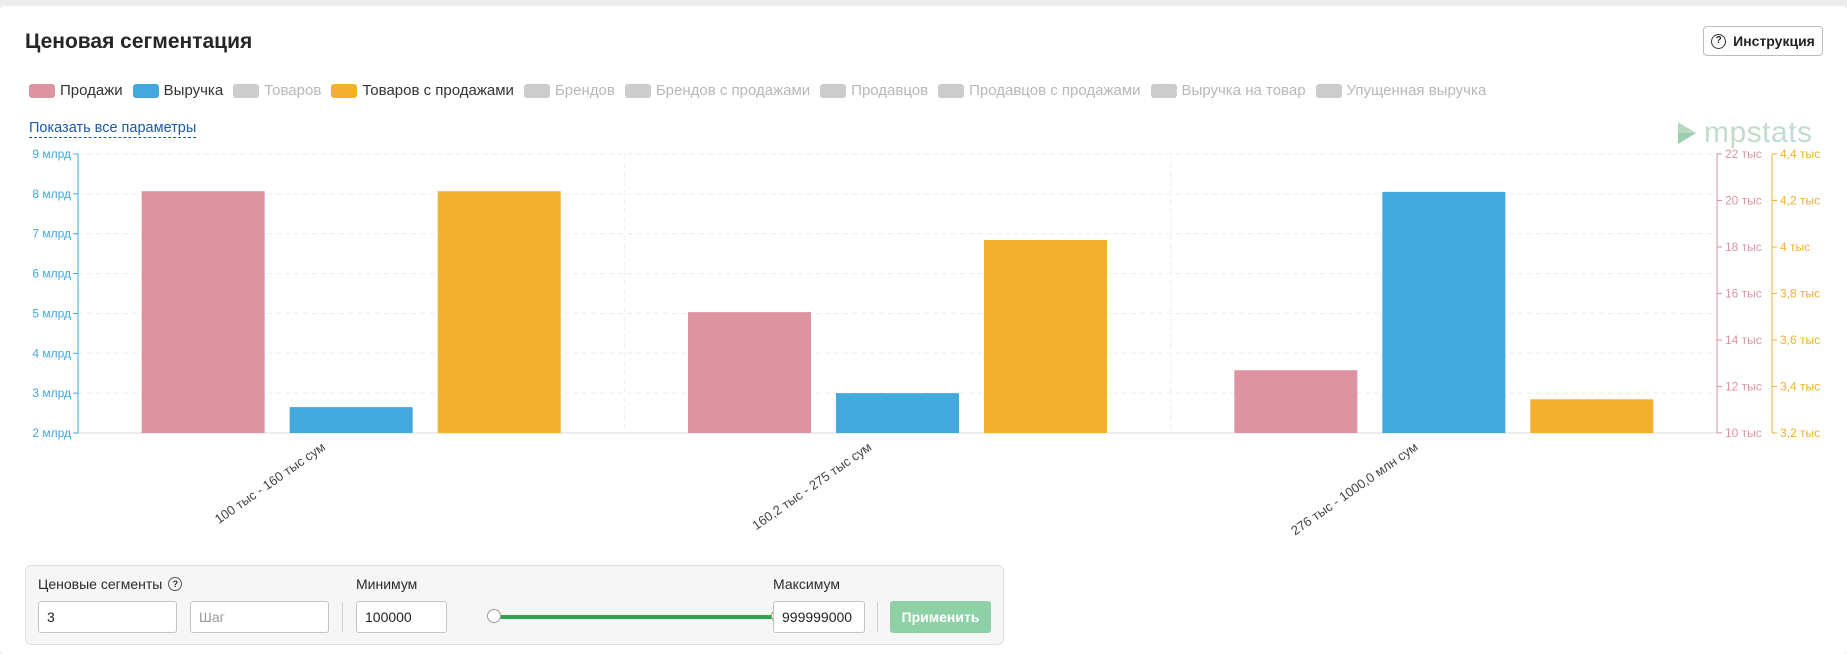  Describe the element at coordinates (1800, 154) in the screenshot. I see `y-tick-label: 4,4 тыс` at that location.